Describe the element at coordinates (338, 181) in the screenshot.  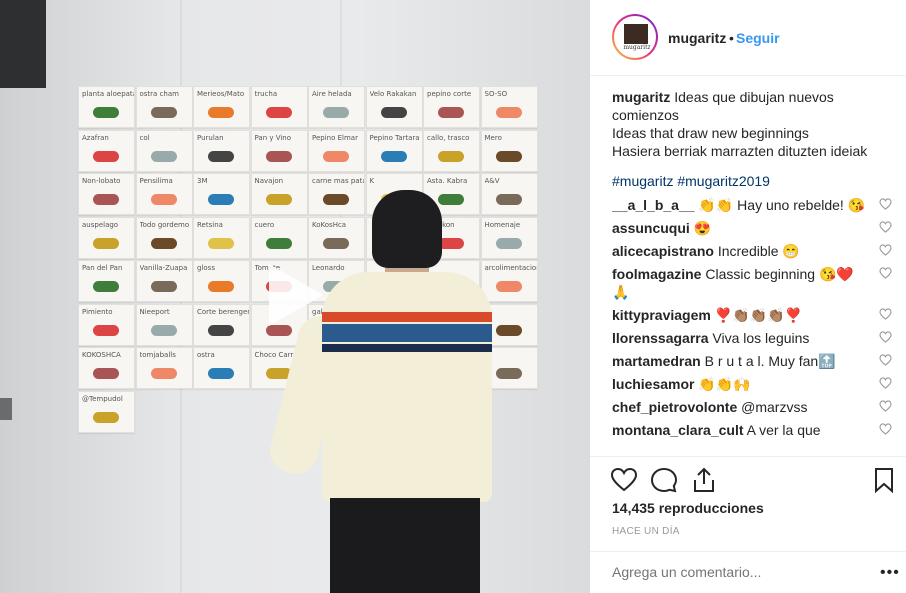
I see `drawing-card-label: carne mas patata` at that location.